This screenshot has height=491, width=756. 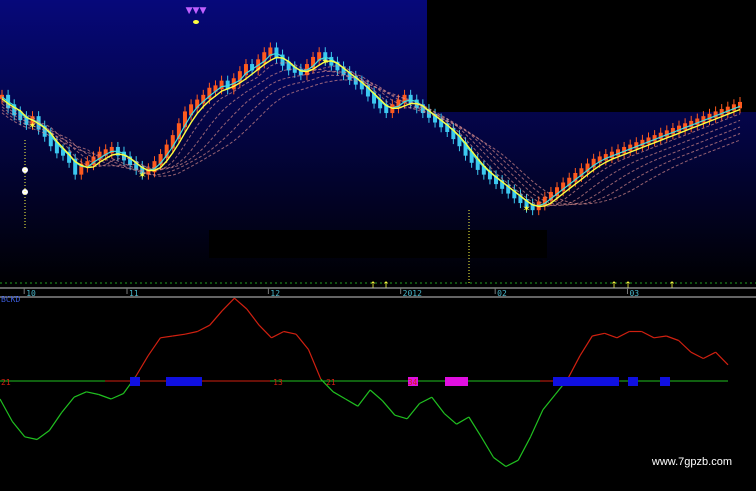 What do you see at coordinates (278, 382) in the screenshot?
I see `osc-value-label: 13` at bounding box center [278, 382].